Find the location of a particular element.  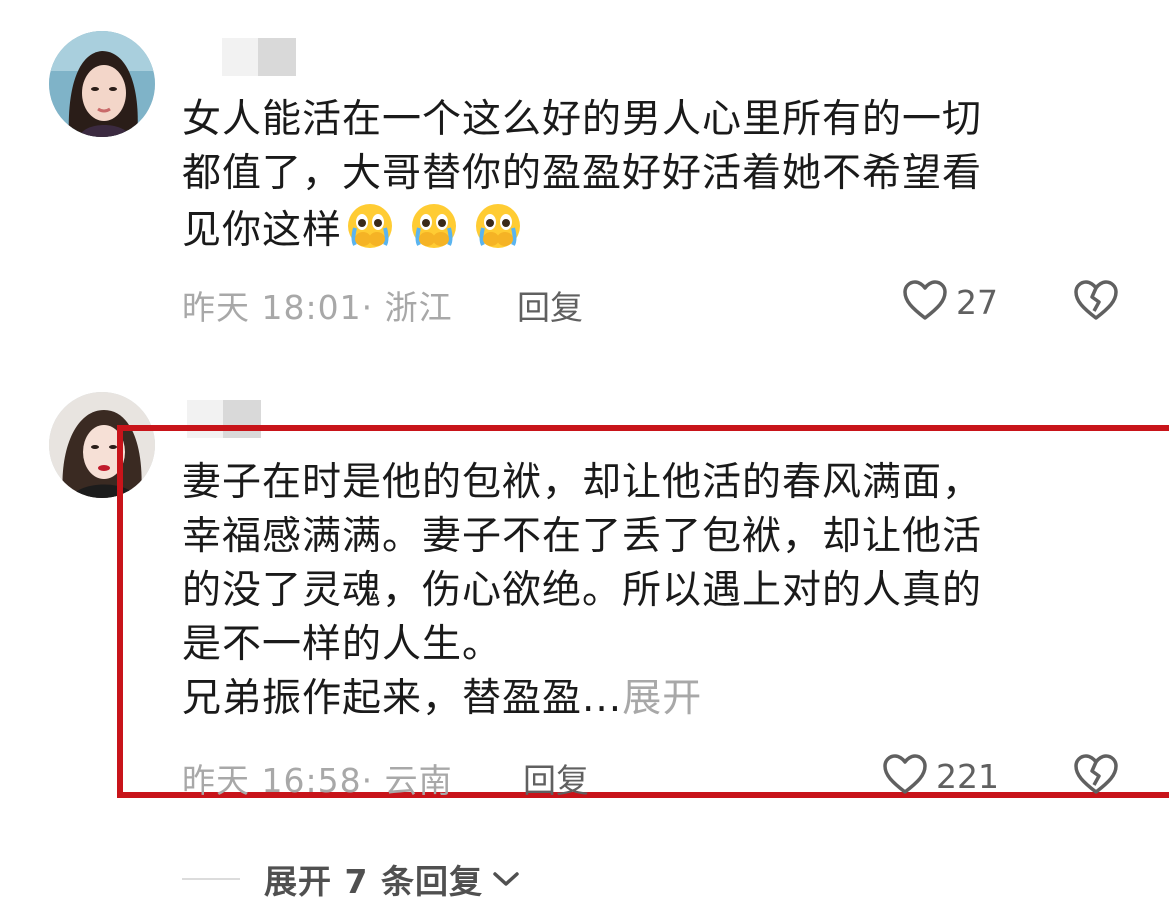

username-masked is located at coordinates (259, 57).